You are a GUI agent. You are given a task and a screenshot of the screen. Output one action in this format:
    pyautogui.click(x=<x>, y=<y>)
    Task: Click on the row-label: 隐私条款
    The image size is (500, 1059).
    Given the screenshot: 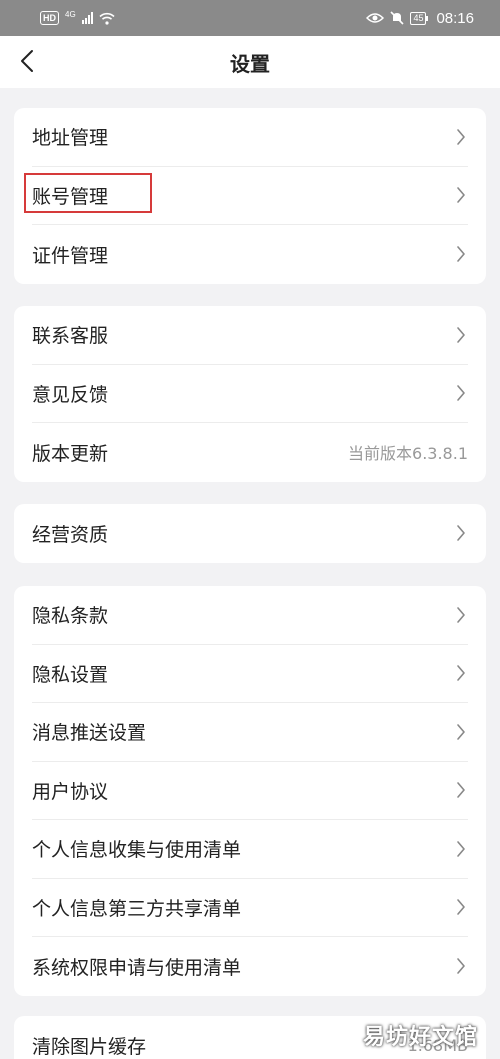 What is the action you would take?
    pyautogui.click(x=70, y=616)
    